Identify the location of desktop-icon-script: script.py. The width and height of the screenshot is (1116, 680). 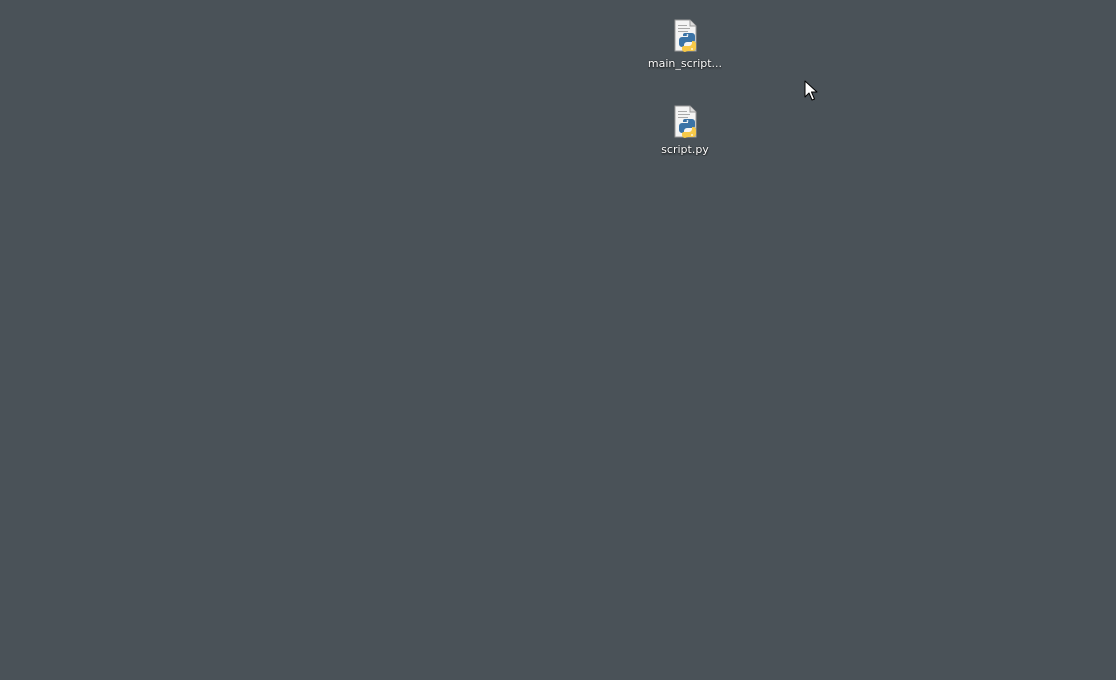
(685, 138).